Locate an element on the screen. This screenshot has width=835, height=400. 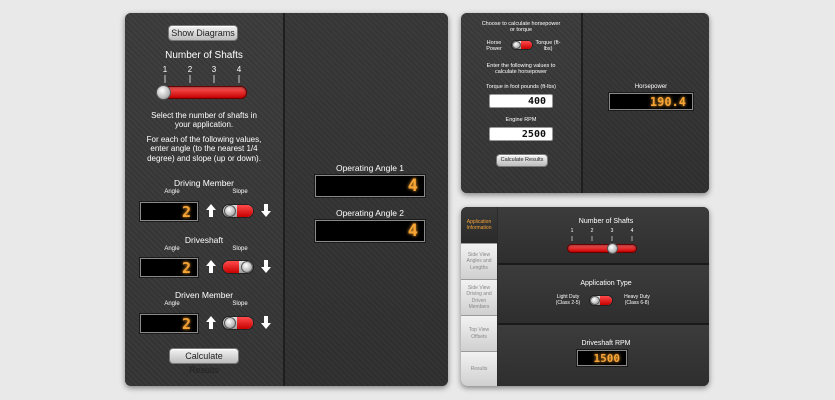
engine-rpm-label: Engine RPM is located at coordinates (521, 120).